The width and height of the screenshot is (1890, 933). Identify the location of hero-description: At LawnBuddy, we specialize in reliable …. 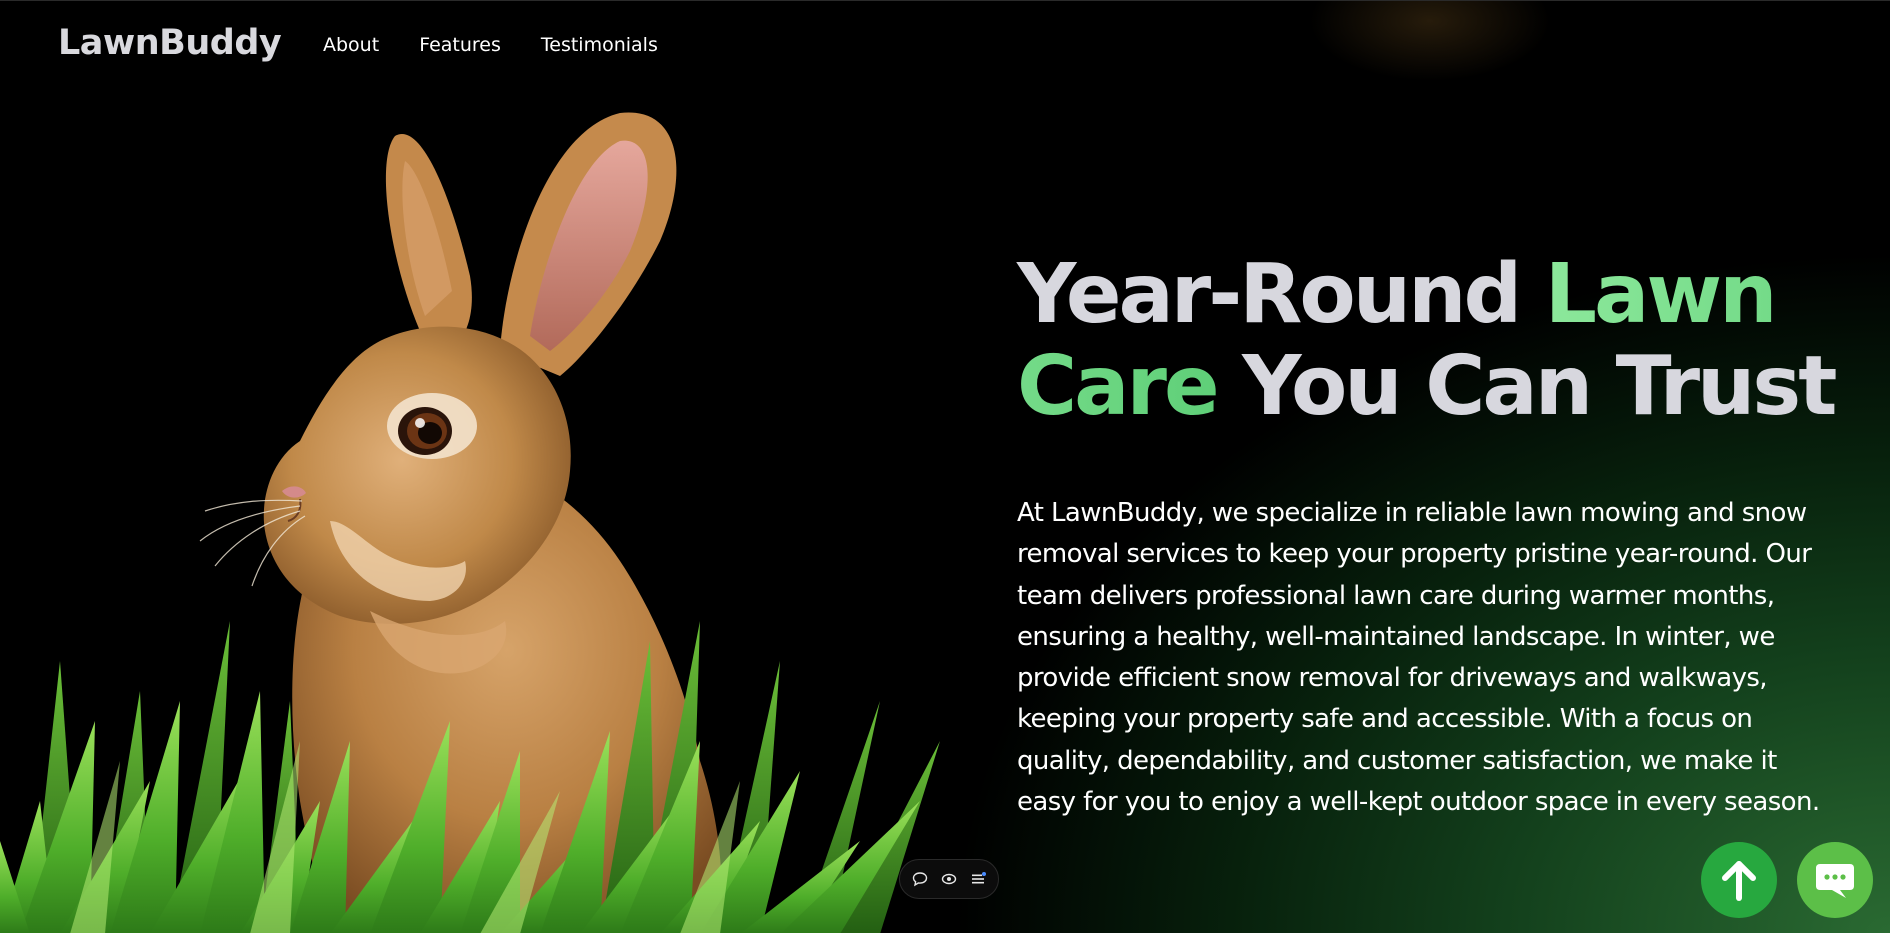
(1418, 658).